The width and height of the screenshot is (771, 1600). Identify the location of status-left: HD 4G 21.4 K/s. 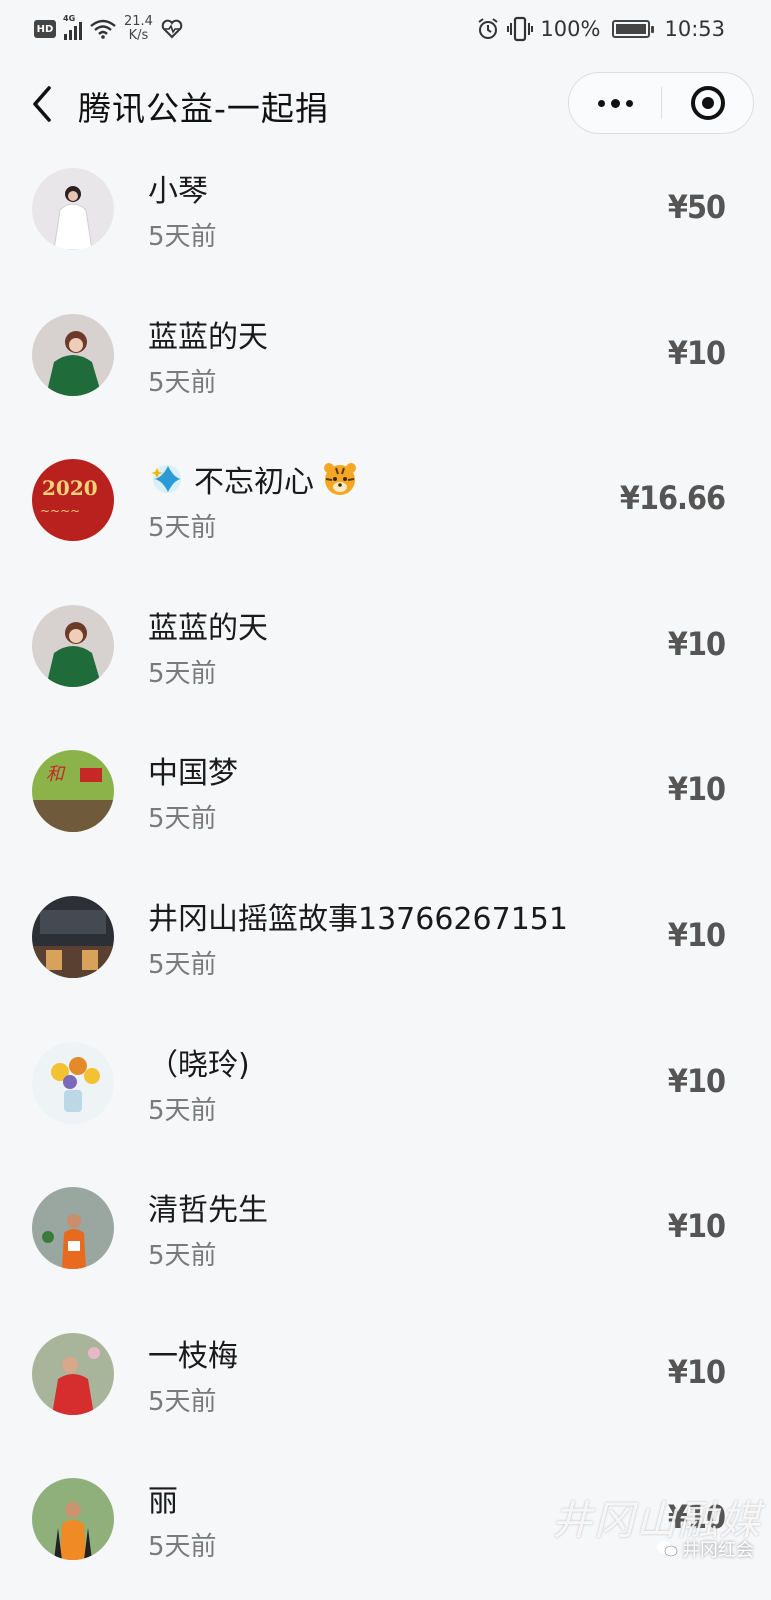
(108, 29).